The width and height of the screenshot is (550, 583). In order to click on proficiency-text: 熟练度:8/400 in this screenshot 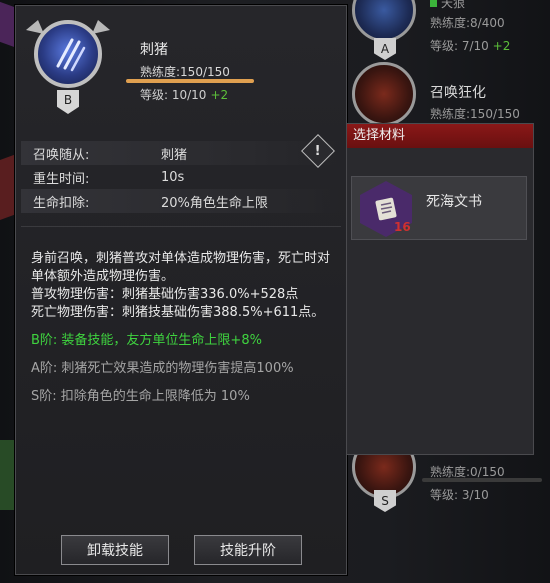, I will do `click(467, 23)`.